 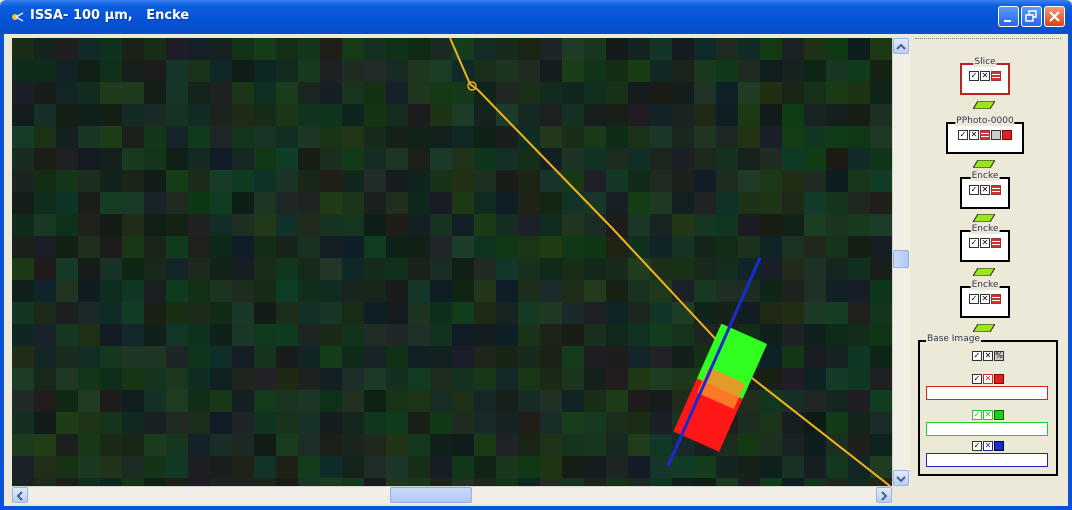 I want to click on vertical-scroll-thumb, so click(x=901, y=259).